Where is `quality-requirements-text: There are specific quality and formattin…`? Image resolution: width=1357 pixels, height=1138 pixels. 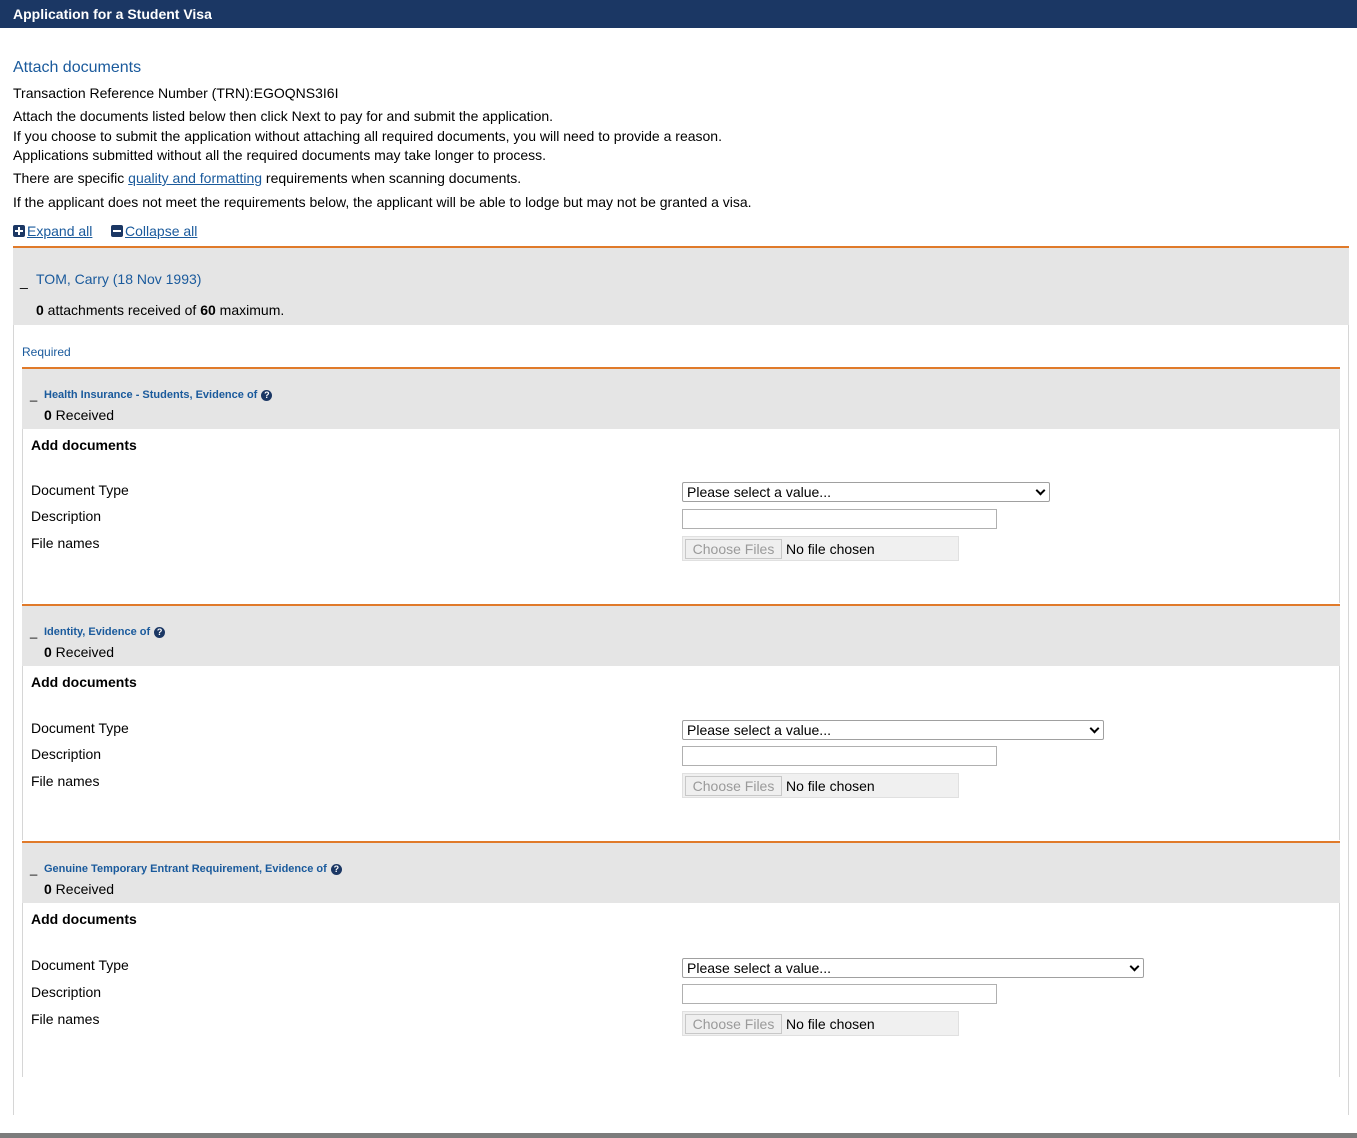 quality-requirements-text: There are specific quality and formattin… is located at coordinates (267, 178).